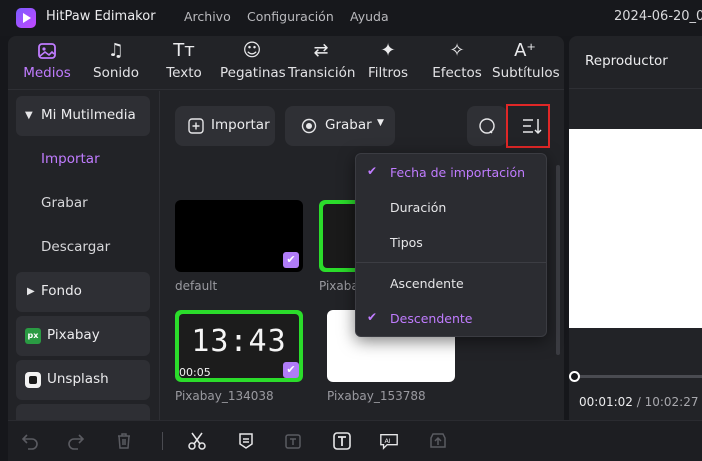 This screenshot has width=702, height=461. What do you see at coordinates (101, 16) in the screenshot?
I see `app-name: HitPaw Edimakor` at bounding box center [101, 16].